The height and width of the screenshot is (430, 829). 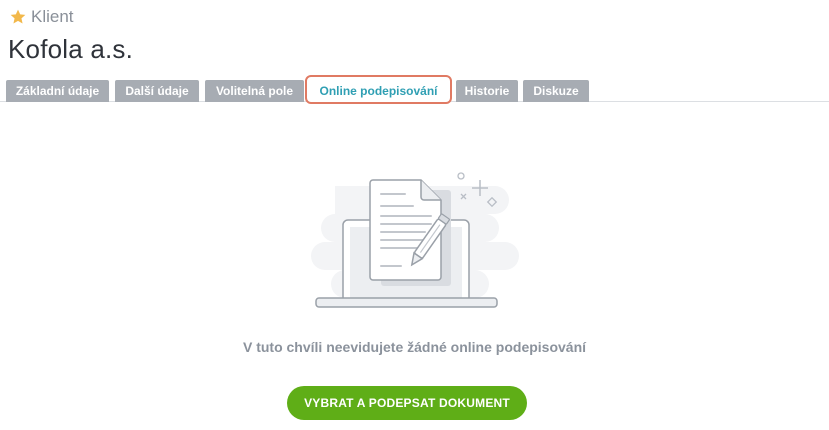 What do you see at coordinates (407, 403) in the screenshot?
I see `select-and-sign-document-button: VYBRAT A PODEPSAT DOKUMENT` at bounding box center [407, 403].